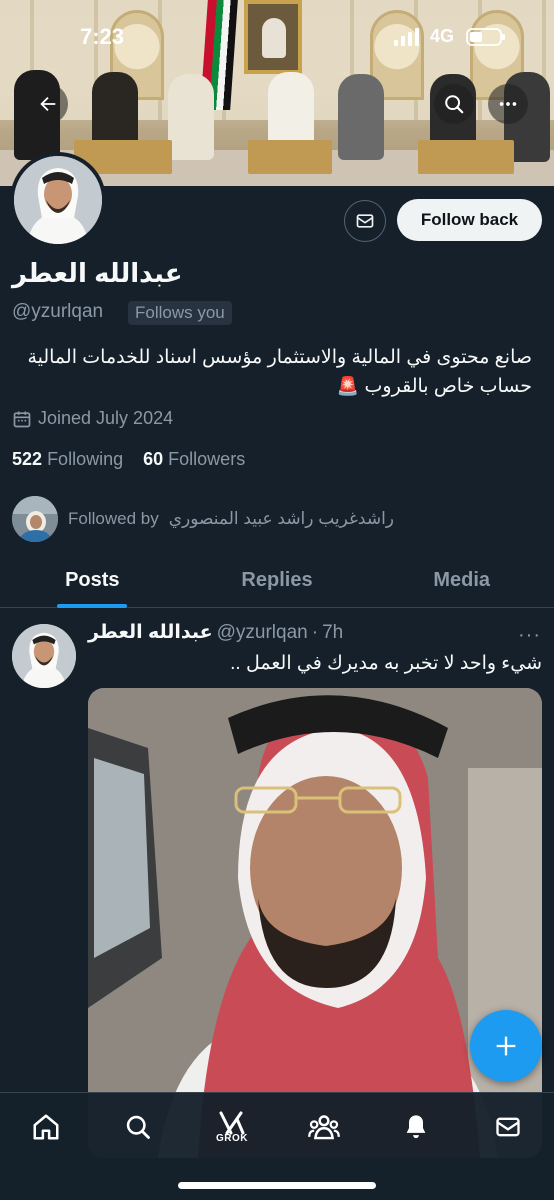 This screenshot has height=1200, width=554. I want to click on follows-you-badge: Follows you, so click(180, 313).